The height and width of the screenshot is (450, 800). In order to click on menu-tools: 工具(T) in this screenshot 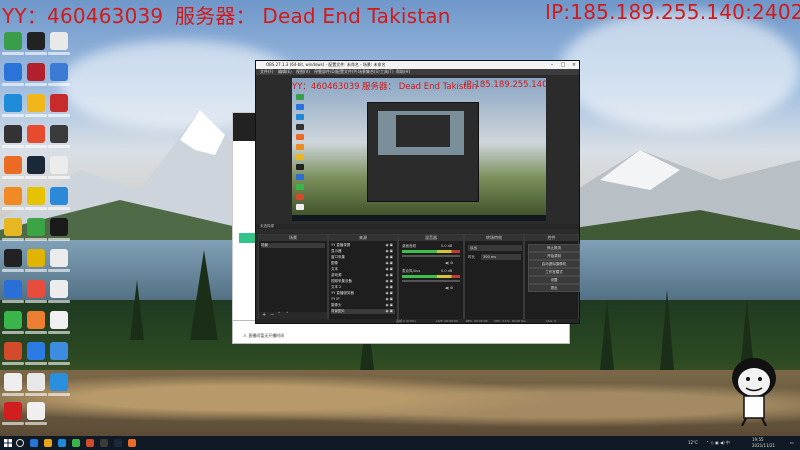, I will do `click(387, 72)`.